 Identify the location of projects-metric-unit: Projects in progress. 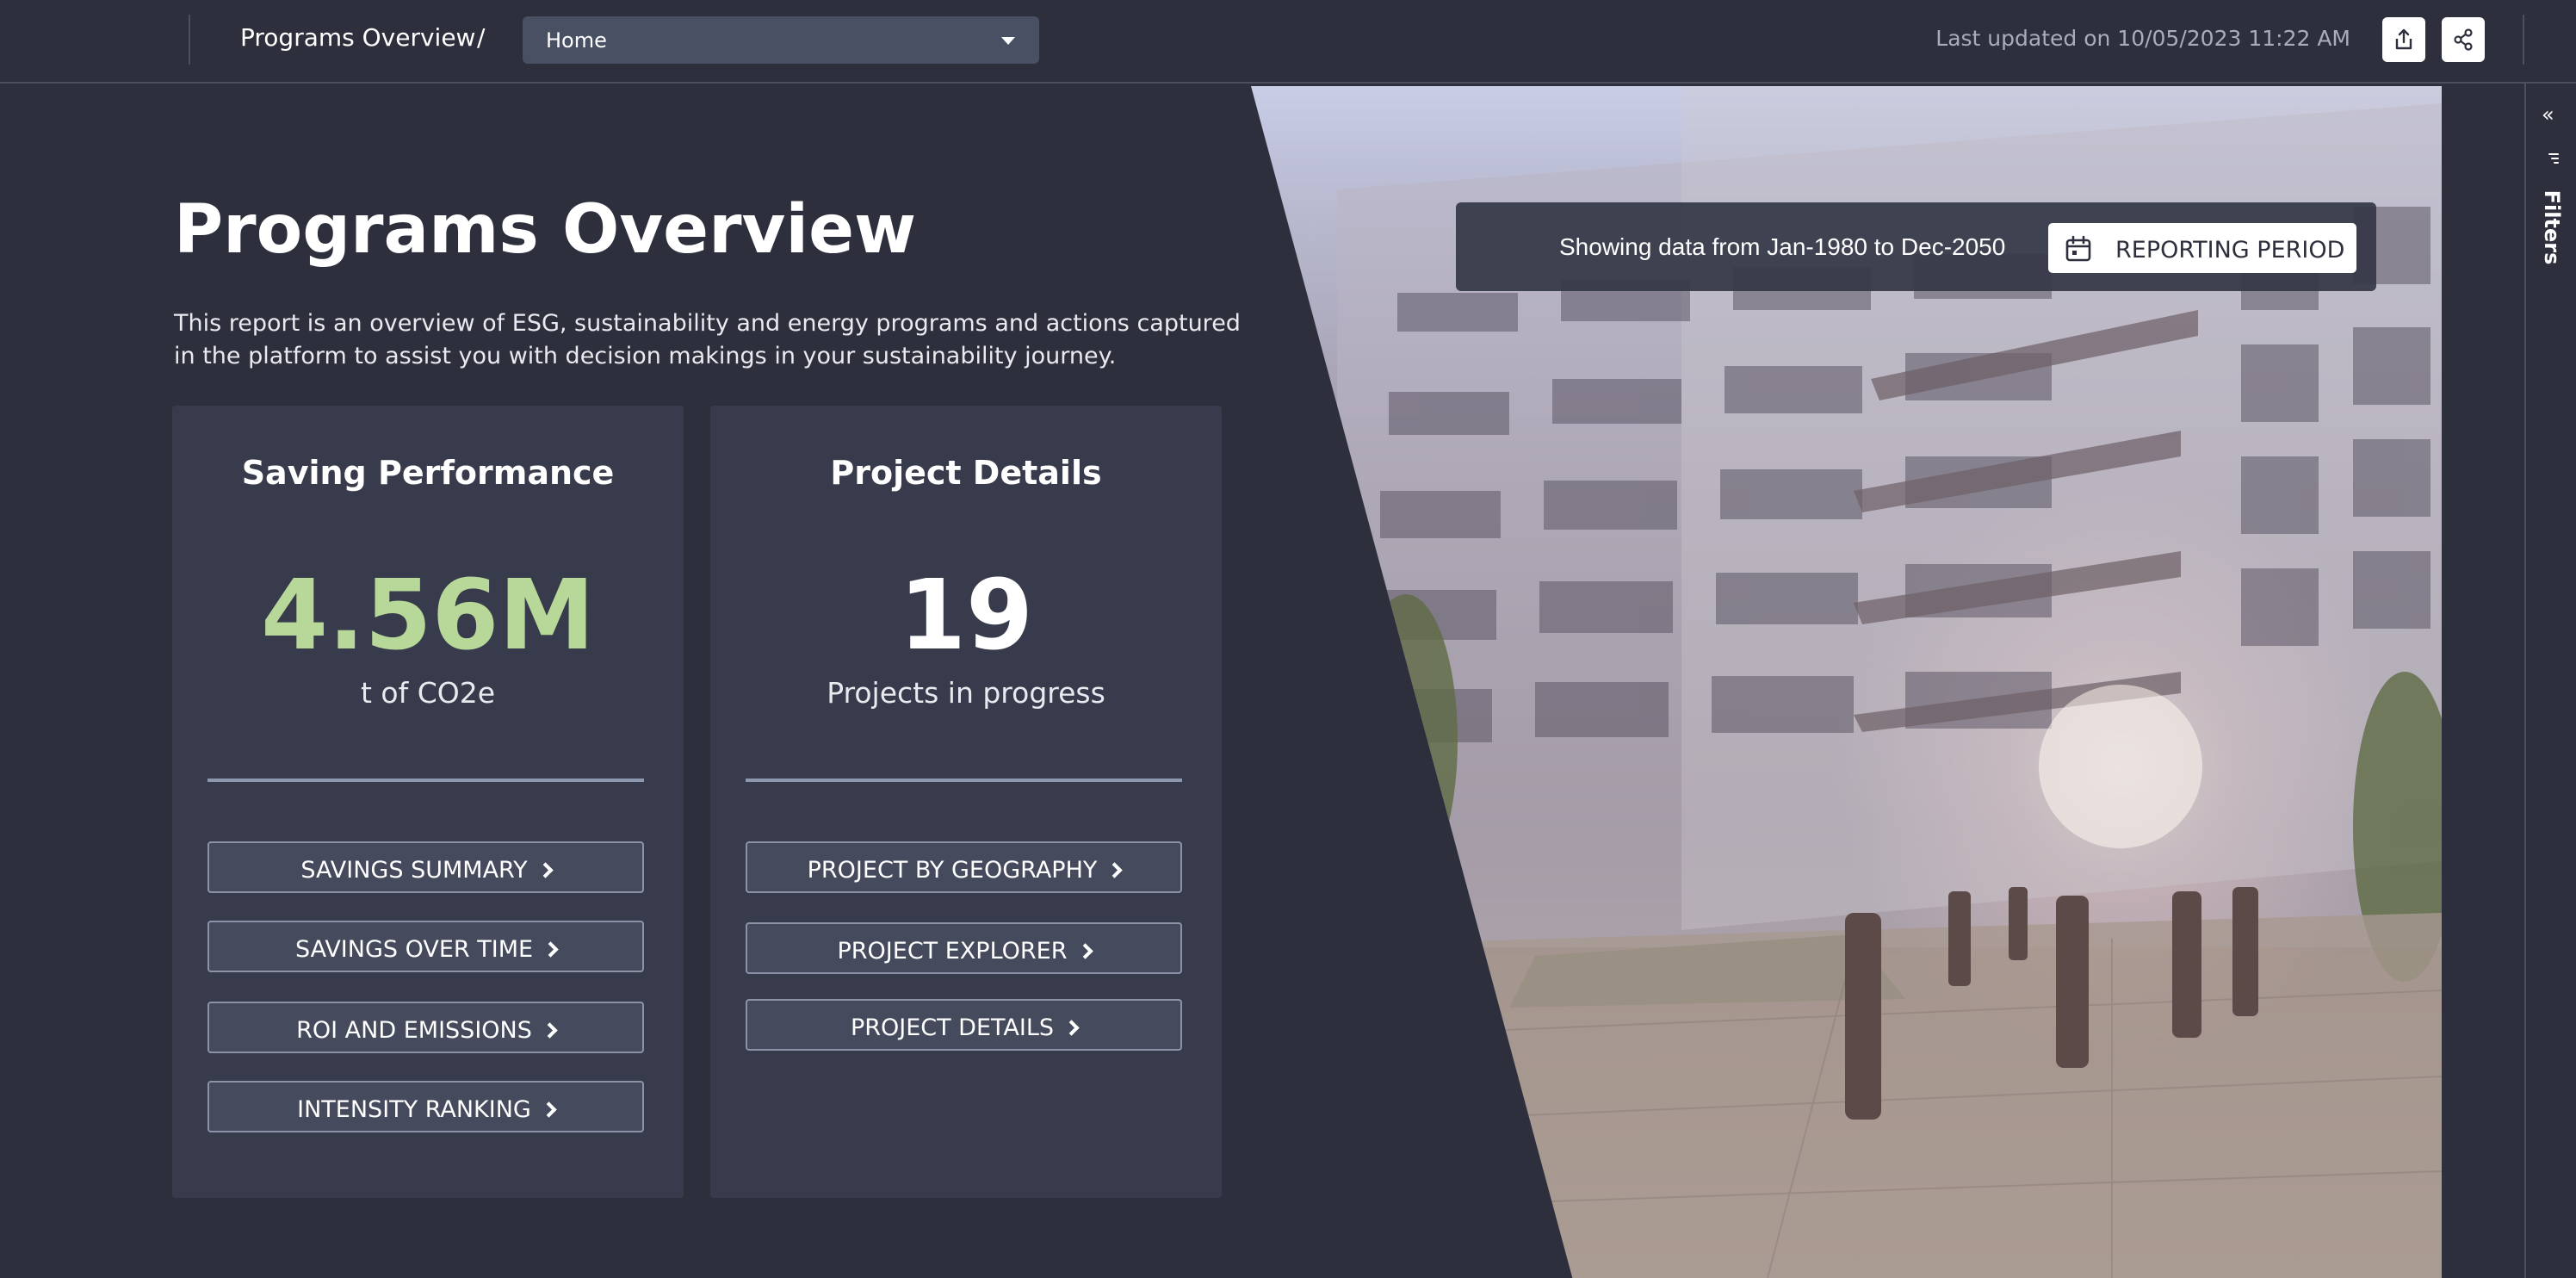
(966, 693).